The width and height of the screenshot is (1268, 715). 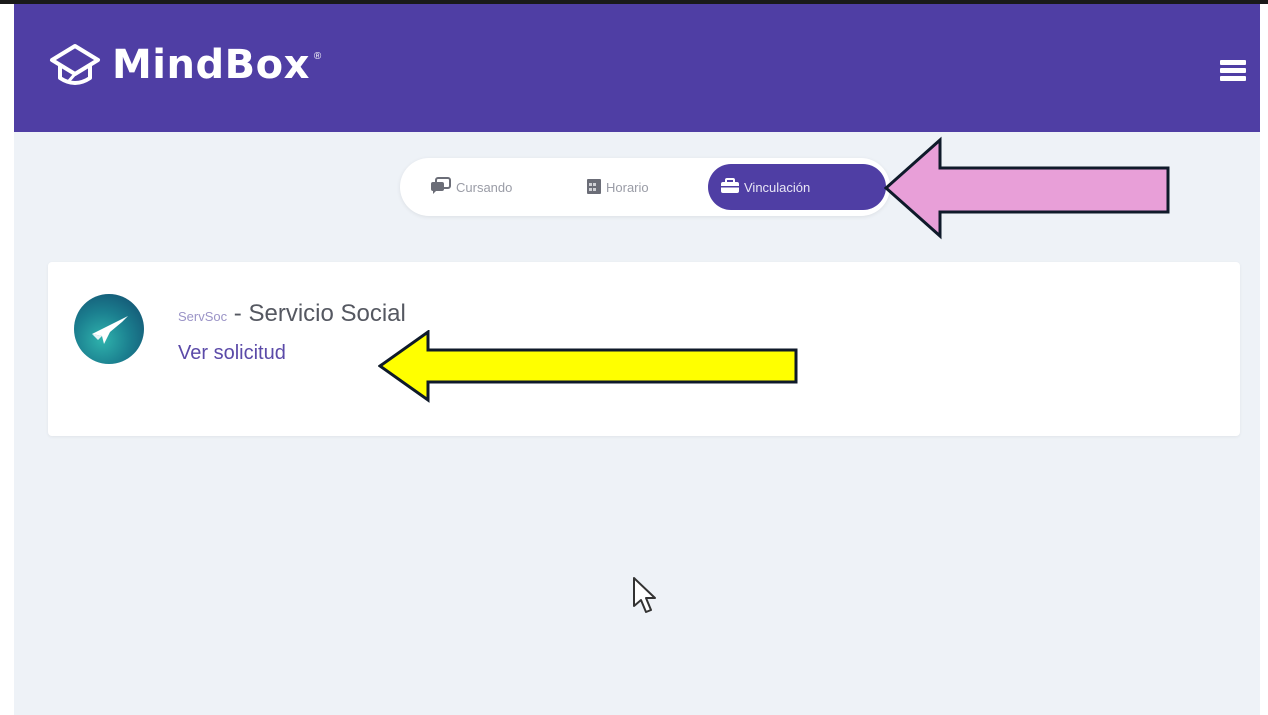 What do you see at coordinates (1233, 71) in the screenshot?
I see `hamburger-menu-icon` at bounding box center [1233, 71].